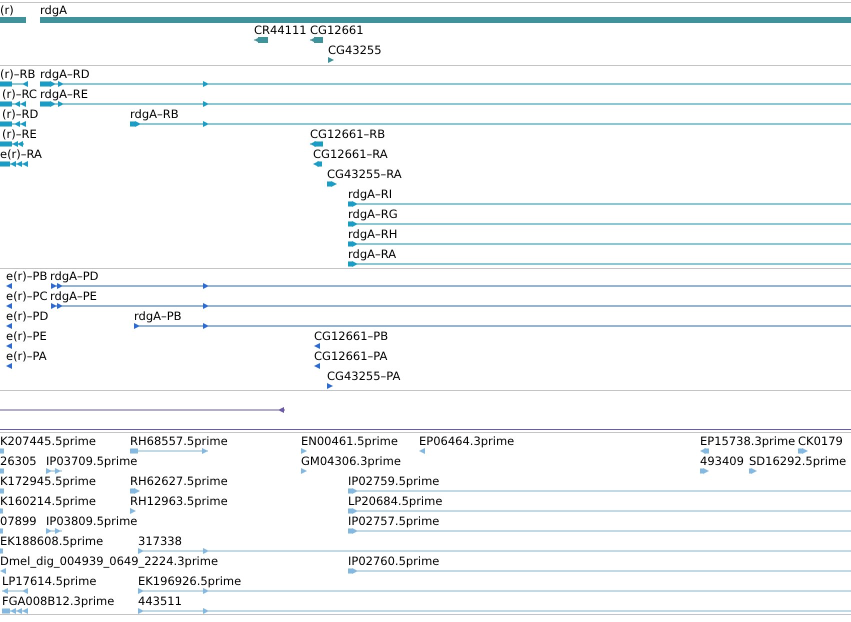 Image resolution: width=851 pixels, height=622 pixels. What do you see at coordinates (363, 376) in the screenshot?
I see `feature-label: CG43255–PA` at bounding box center [363, 376].